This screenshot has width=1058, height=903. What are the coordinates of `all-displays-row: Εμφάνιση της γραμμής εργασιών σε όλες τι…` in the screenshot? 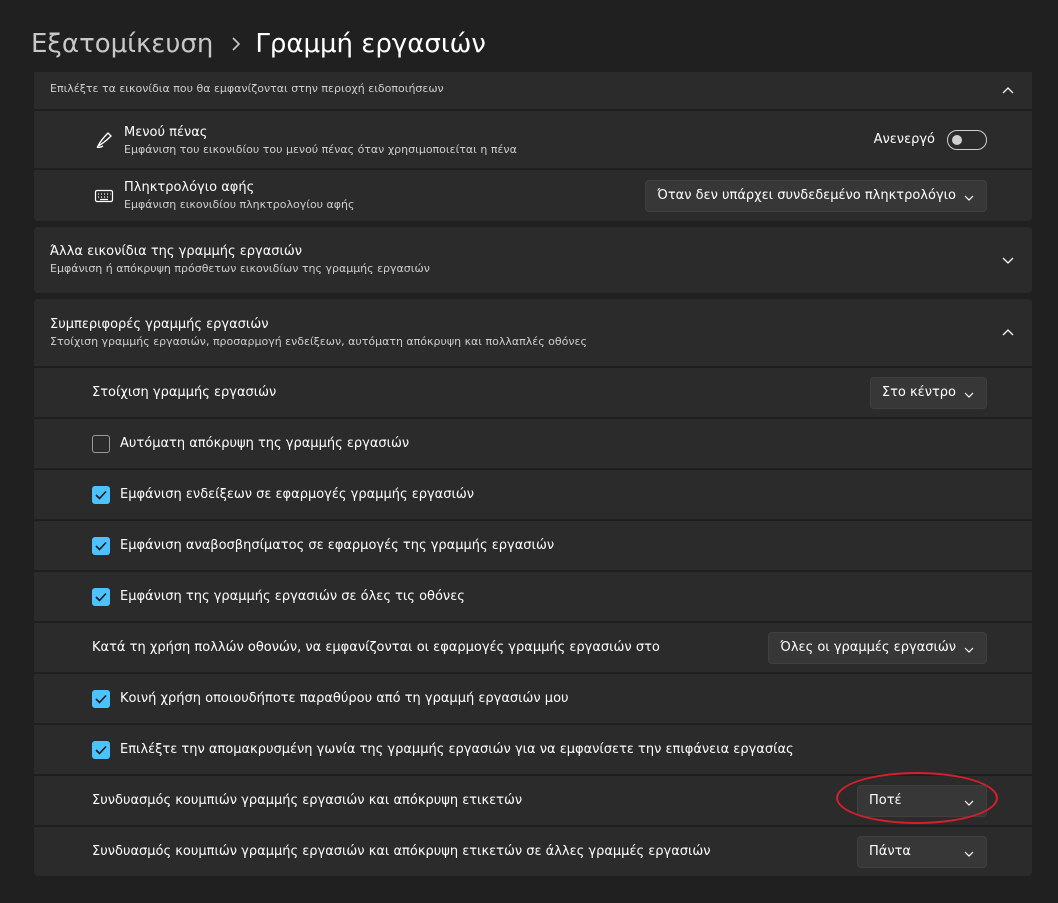 It's located at (533, 596).